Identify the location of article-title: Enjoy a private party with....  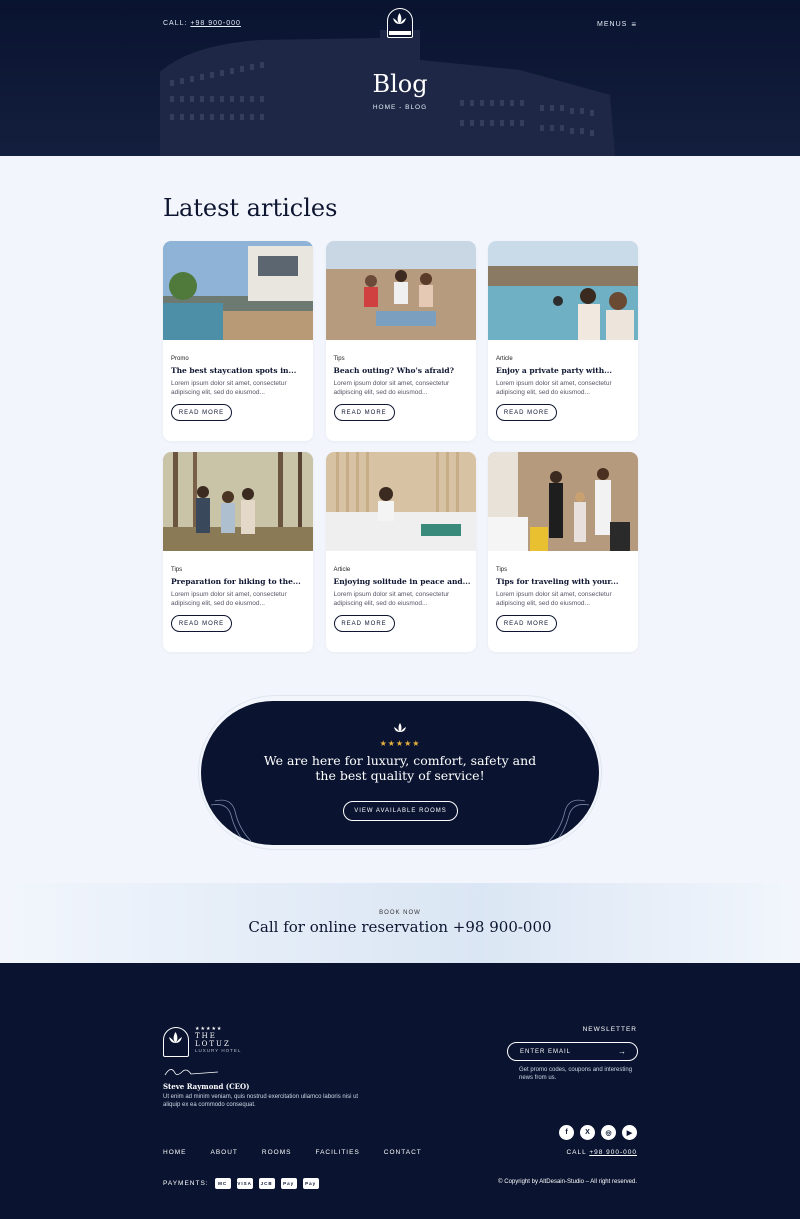
(554, 370).